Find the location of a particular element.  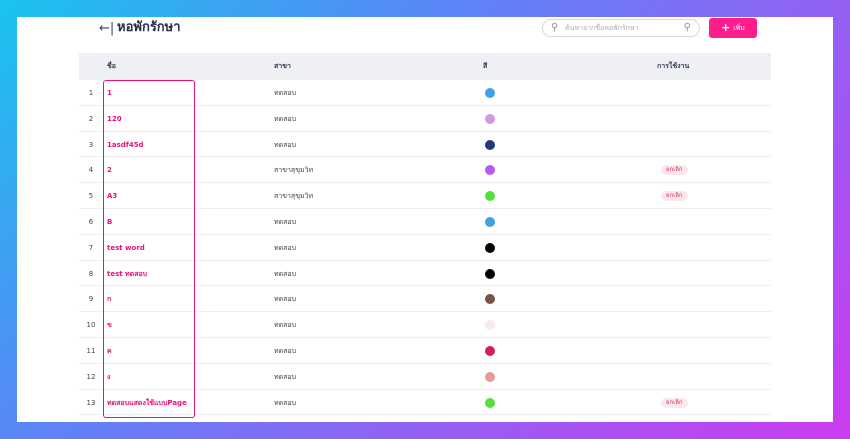

row-name-link: ทดสอบแสดงใช้แบบPage is located at coordinates (147, 403).